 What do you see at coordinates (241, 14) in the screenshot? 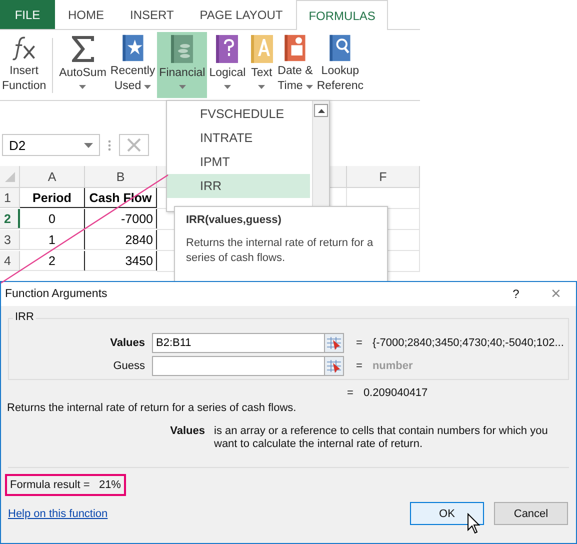
I see `ribbon-tab: PAGE LAYOUT` at bounding box center [241, 14].